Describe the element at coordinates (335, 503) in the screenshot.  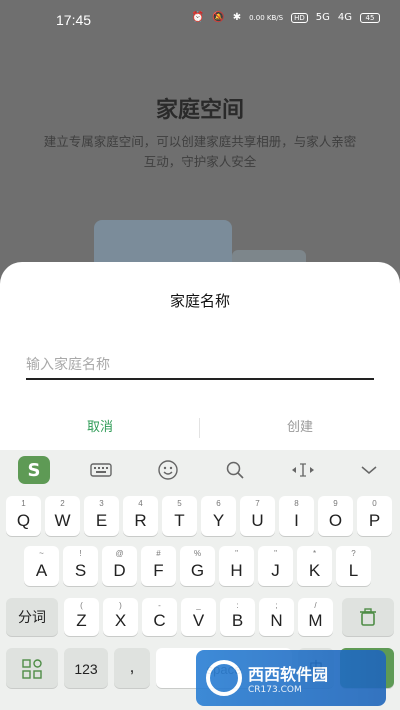
I see `key-hint: 9` at that location.